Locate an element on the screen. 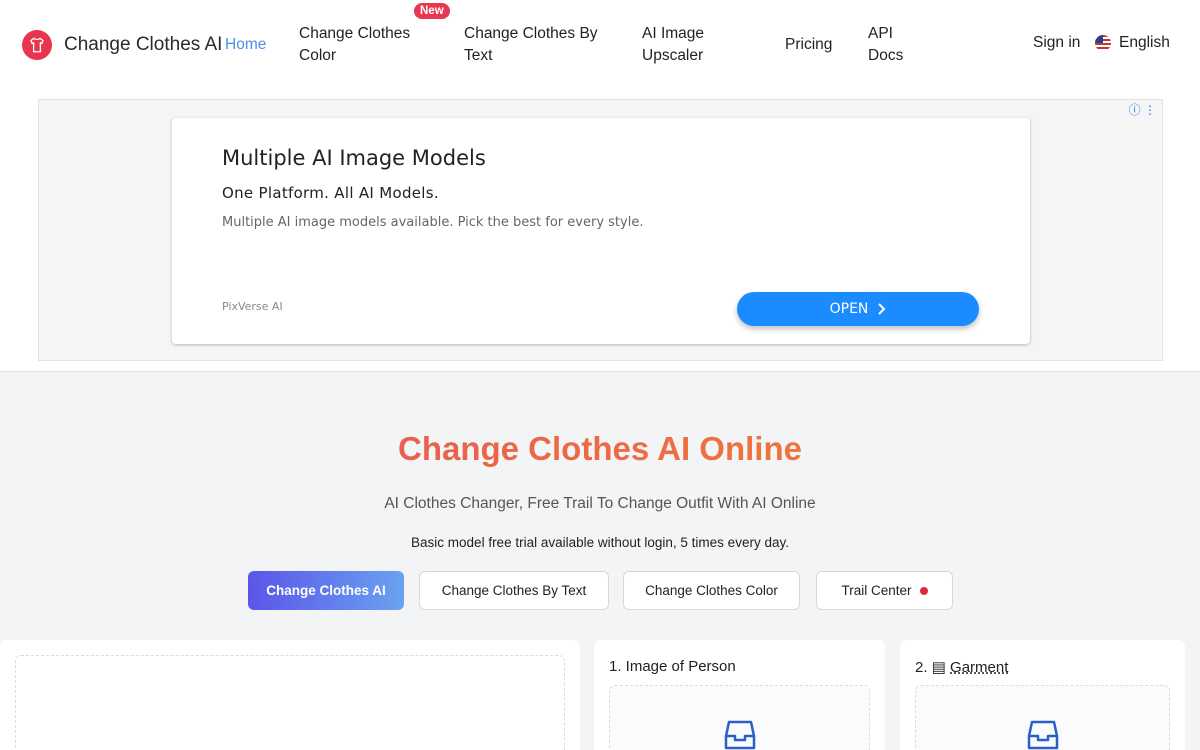 The height and width of the screenshot is (750, 1200). garment-panel: 2. ▤ Garment is located at coordinates (1042, 695).